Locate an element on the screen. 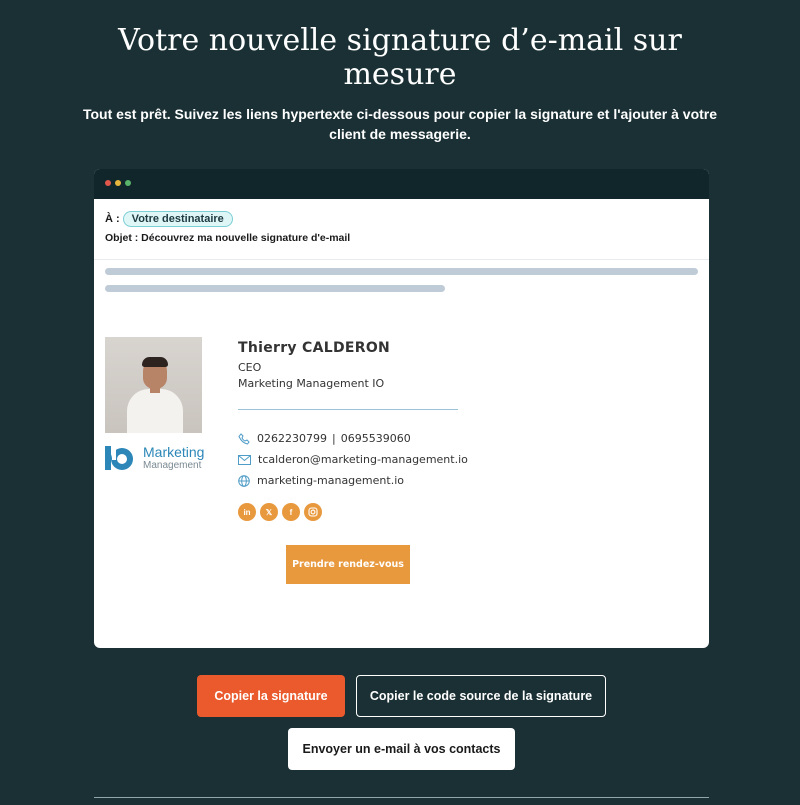 The image size is (800, 805). website-row: marketing-management.io is located at coordinates (321, 480).